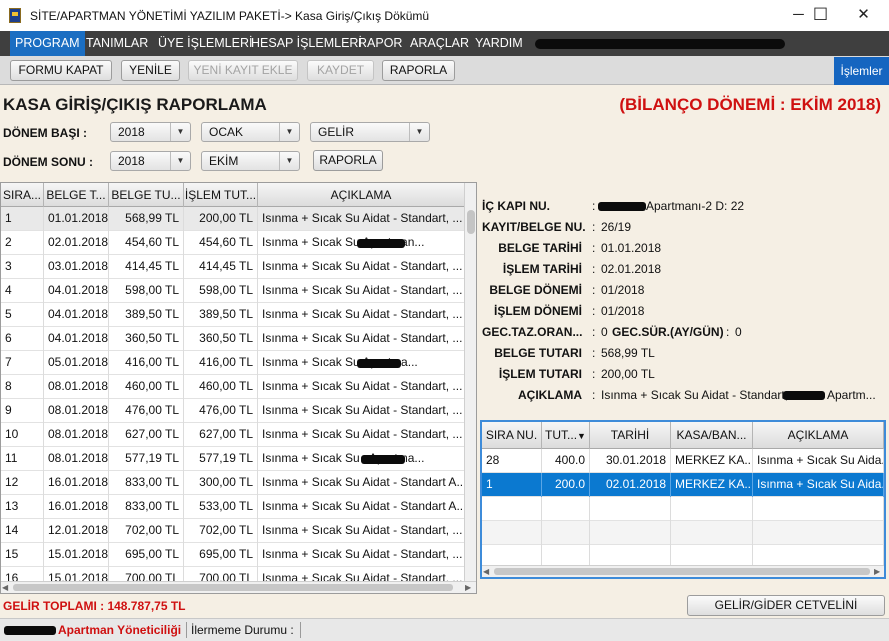  I want to click on islem-donemi-colon: :, so click(594, 311).